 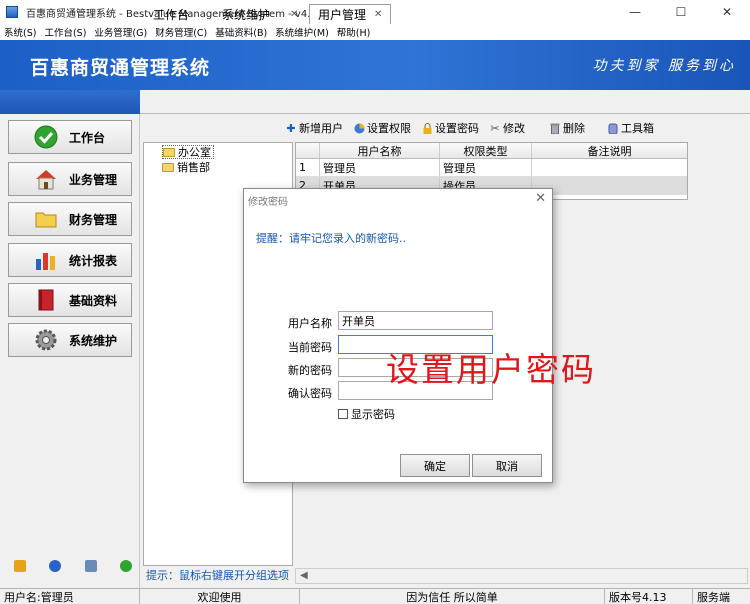 I want to click on tree-label: 办公室, so click(x=194, y=152).